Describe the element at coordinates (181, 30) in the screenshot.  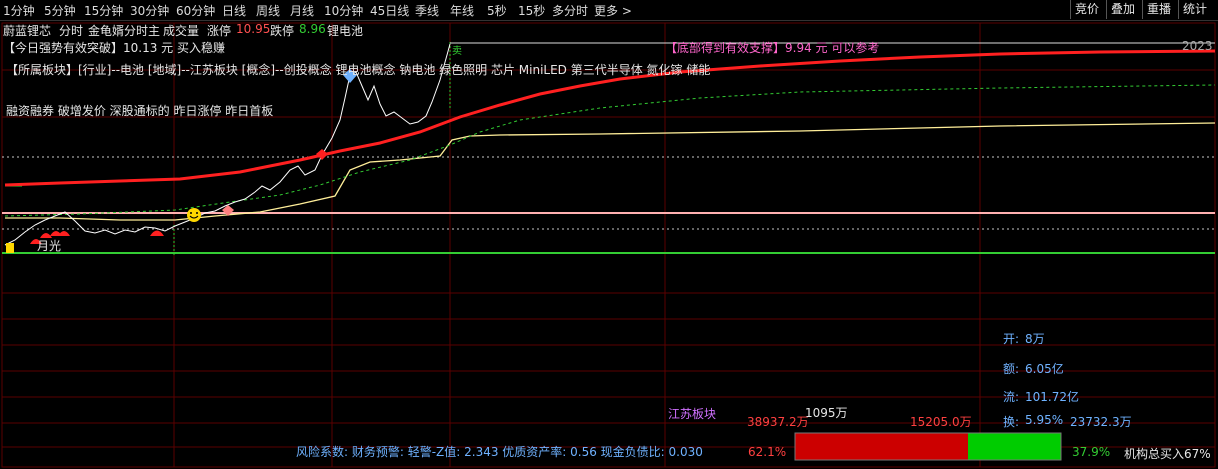
I see `tab-volume: 成交量` at that location.